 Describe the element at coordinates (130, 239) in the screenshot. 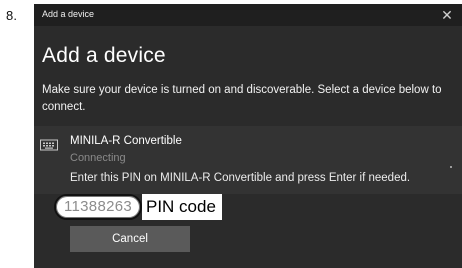

I see `cancel-button: Cancel` at that location.